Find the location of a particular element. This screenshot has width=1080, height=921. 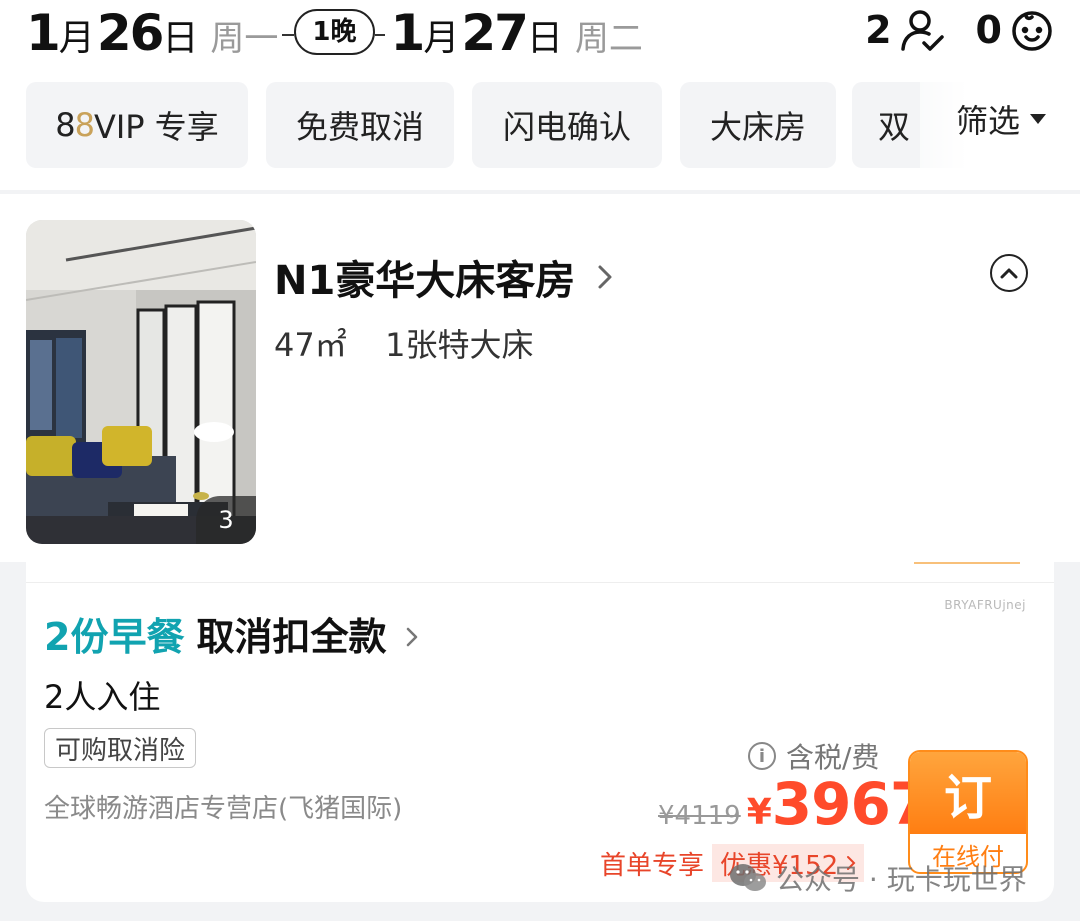

room-meta: 47㎡ 1张特大床 is located at coordinates (403, 343).